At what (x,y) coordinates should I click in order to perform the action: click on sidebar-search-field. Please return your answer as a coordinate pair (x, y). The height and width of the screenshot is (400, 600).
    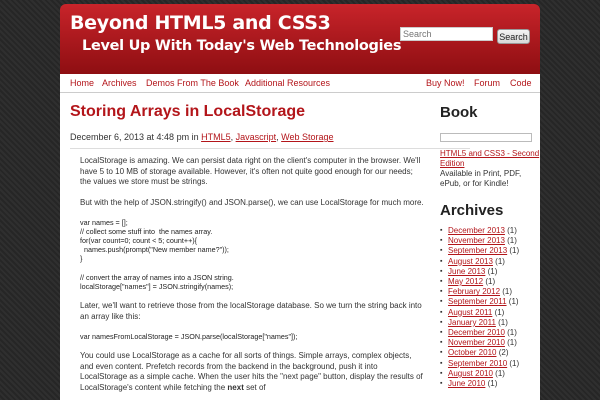
    Looking at the image, I should click on (486, 137).